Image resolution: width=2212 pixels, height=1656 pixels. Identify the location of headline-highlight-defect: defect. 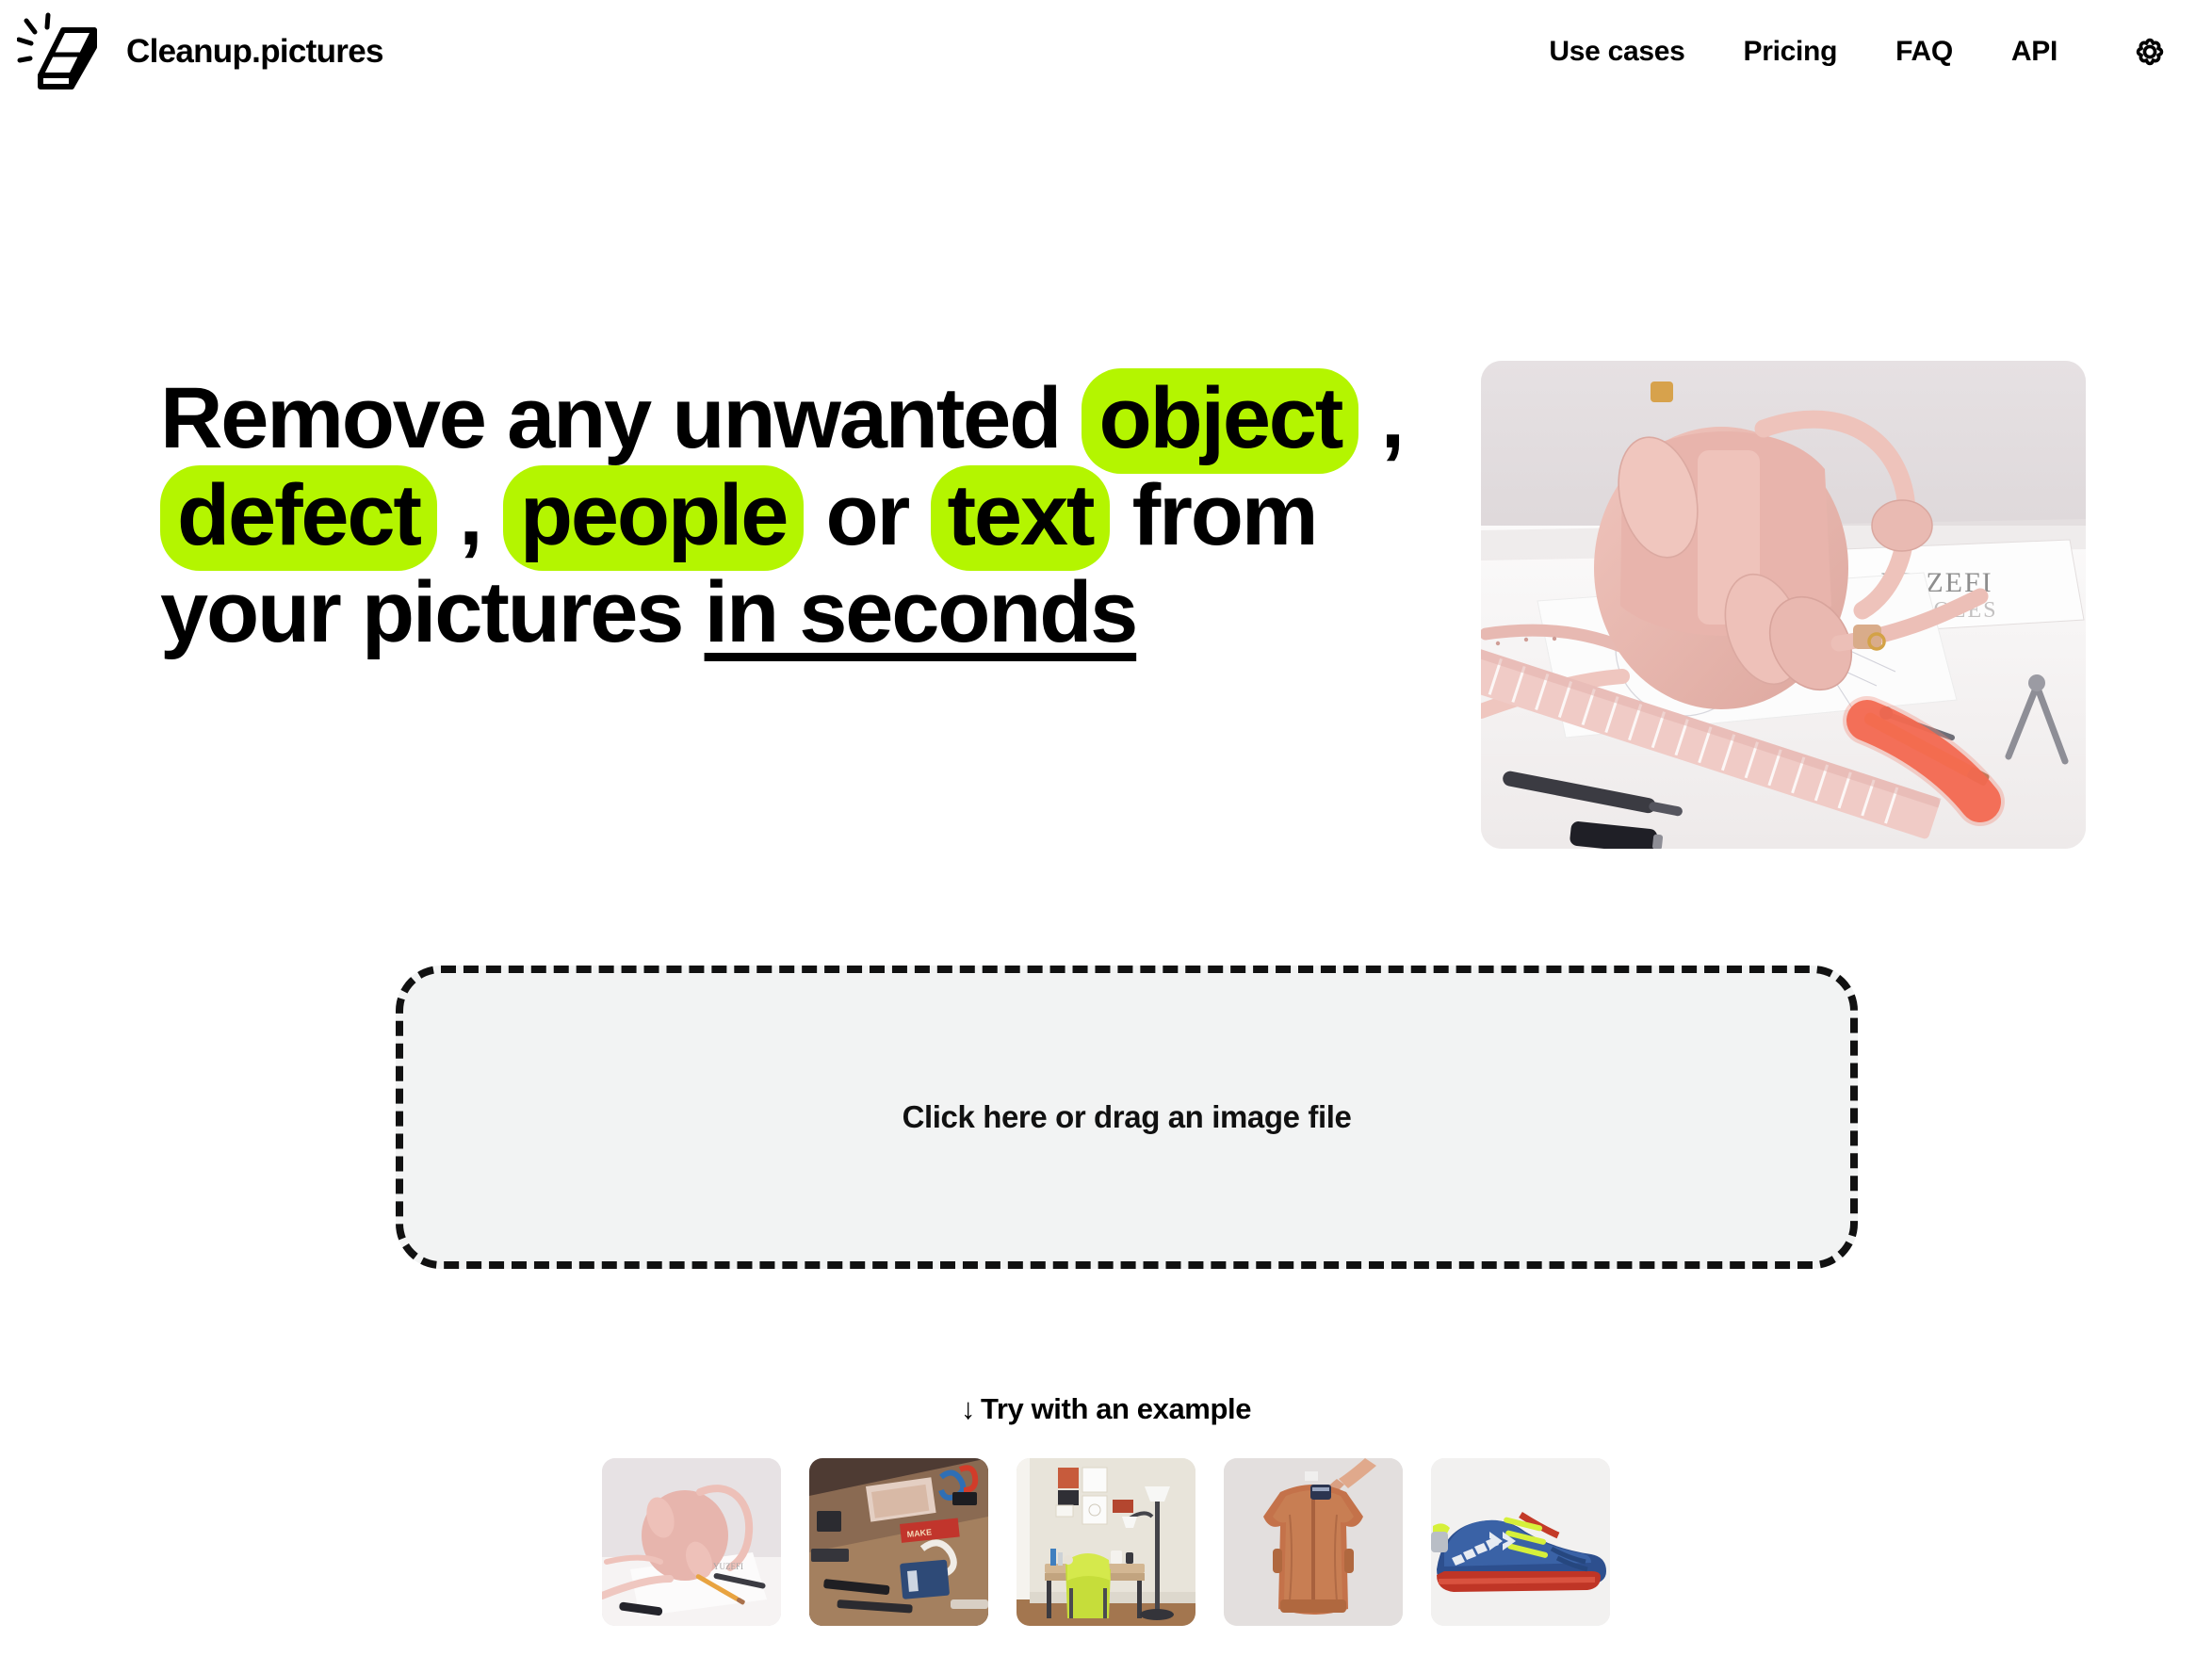
(298, 519).